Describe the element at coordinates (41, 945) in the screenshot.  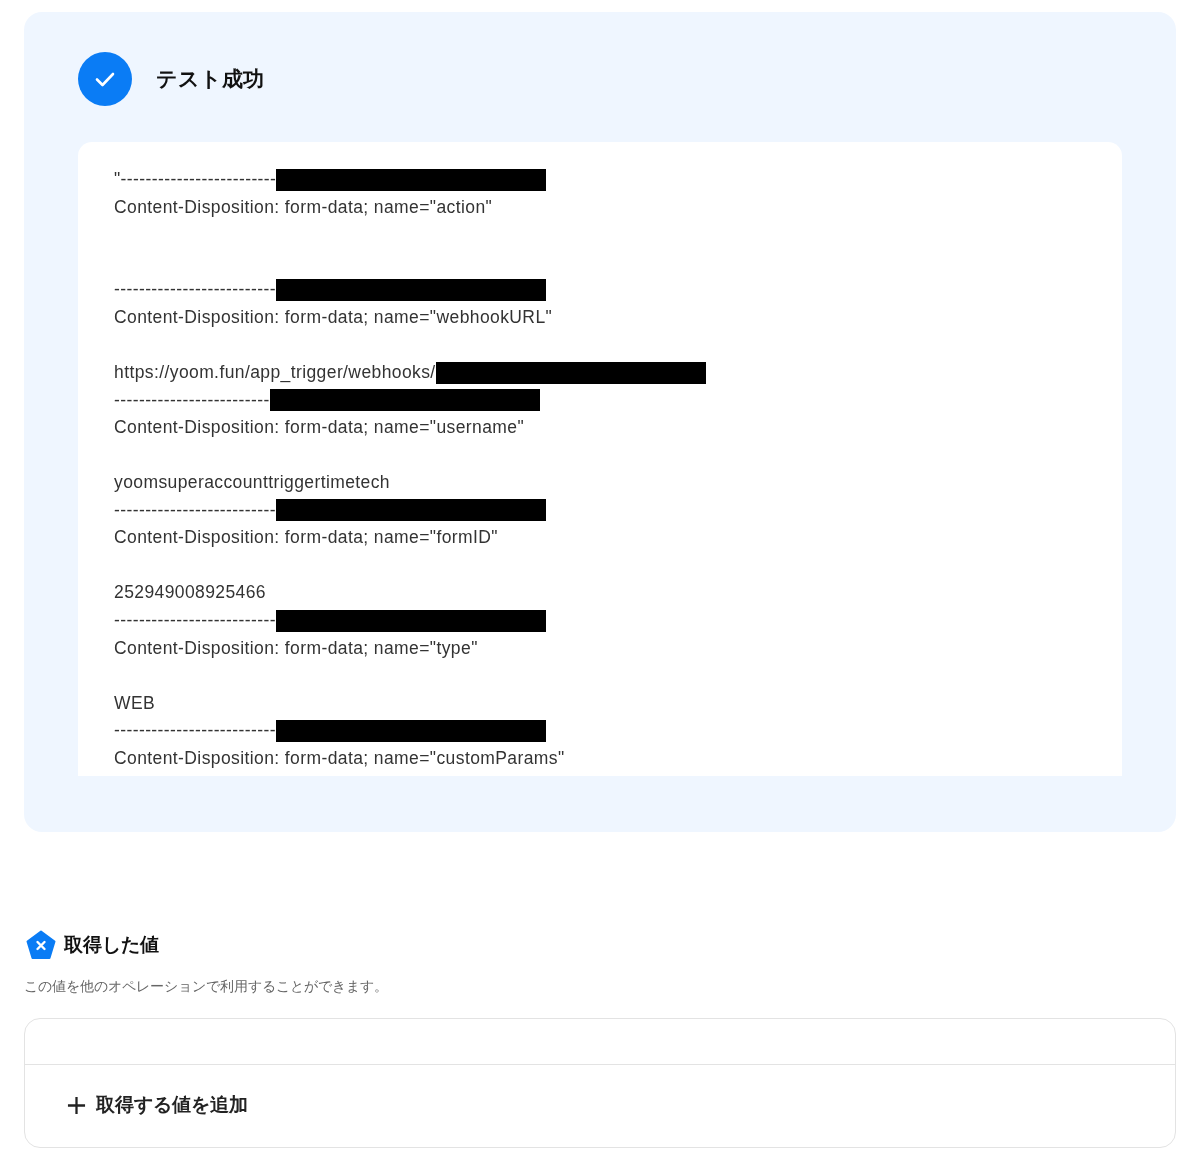
I see `pentagon-x-icon` at that location.